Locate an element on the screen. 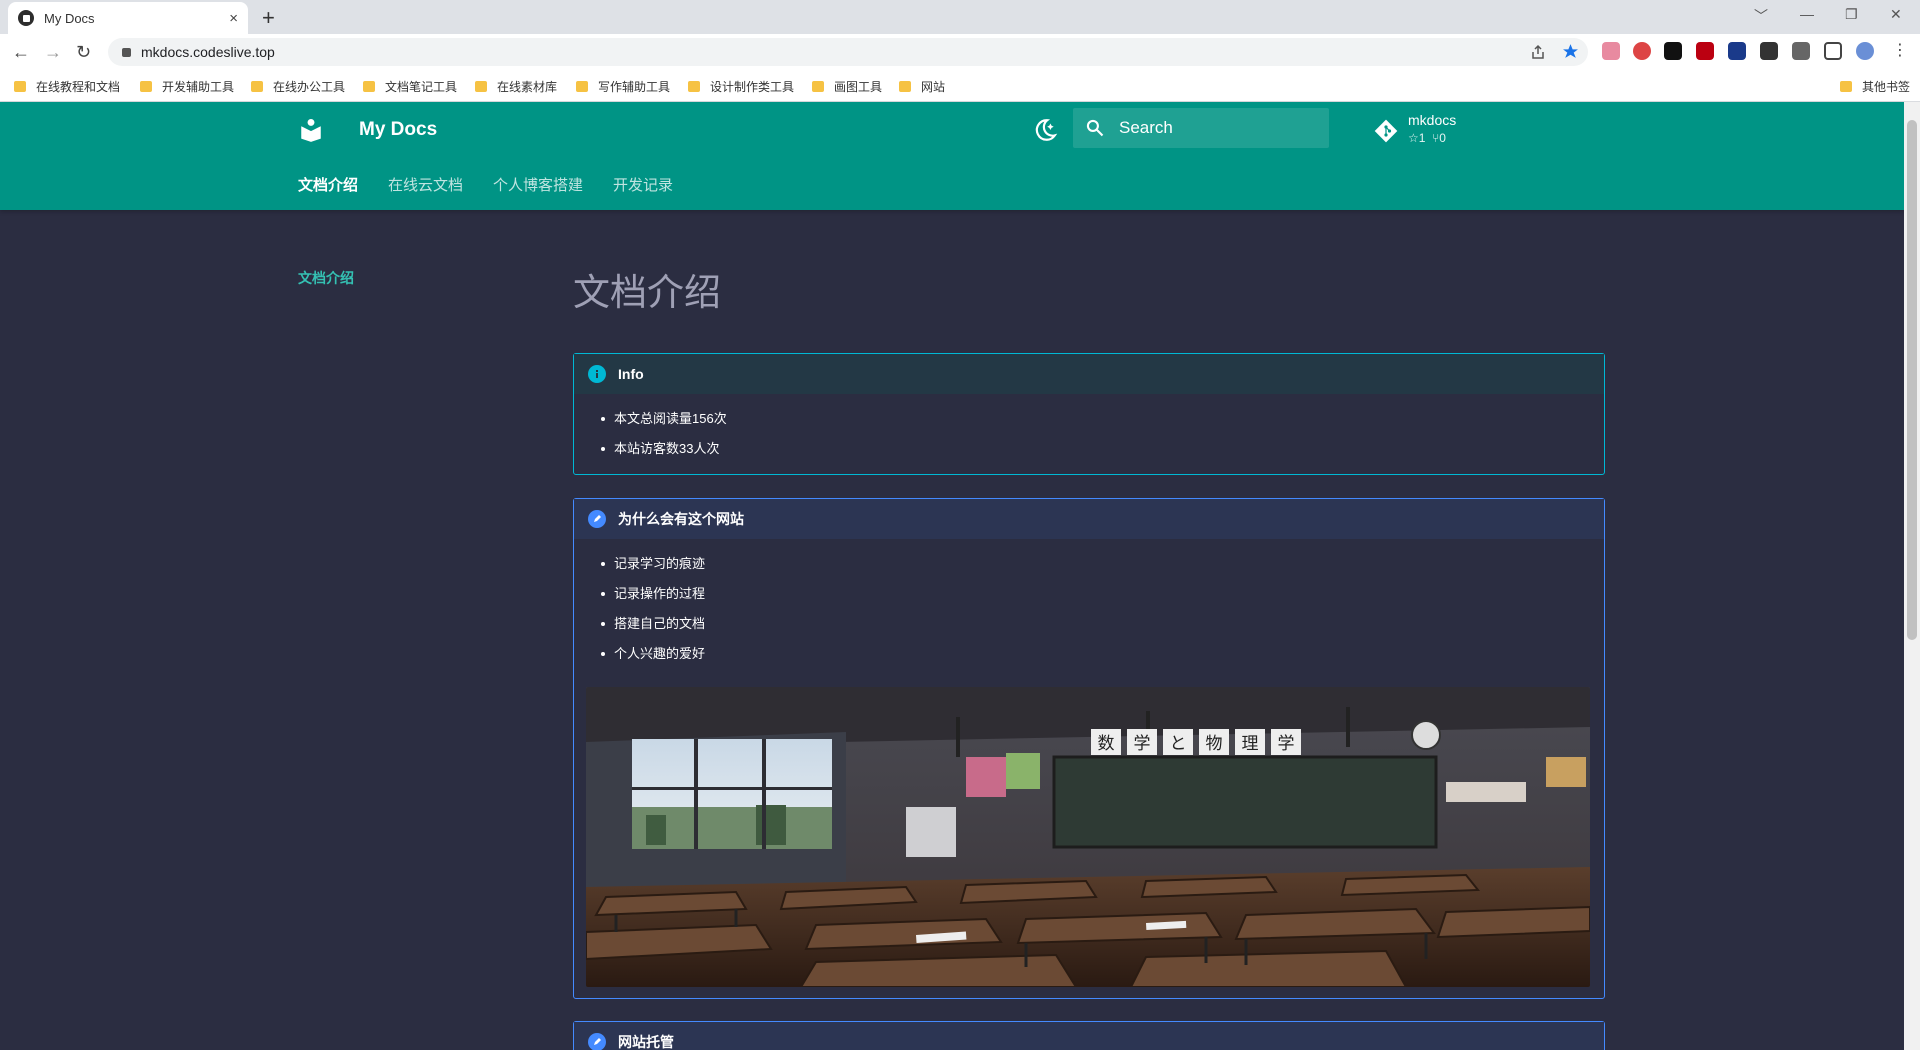 The image size is (1920, 1050). bookmark-folder: 在线素材库 is located at coordinates (516, 86).